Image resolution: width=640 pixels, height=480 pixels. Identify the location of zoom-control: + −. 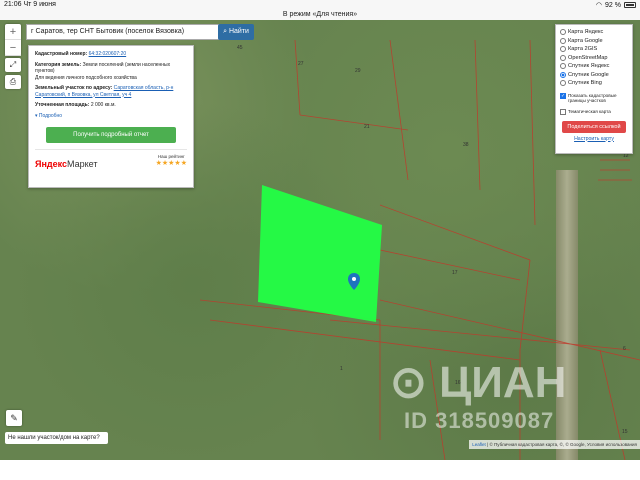
(13, 40).